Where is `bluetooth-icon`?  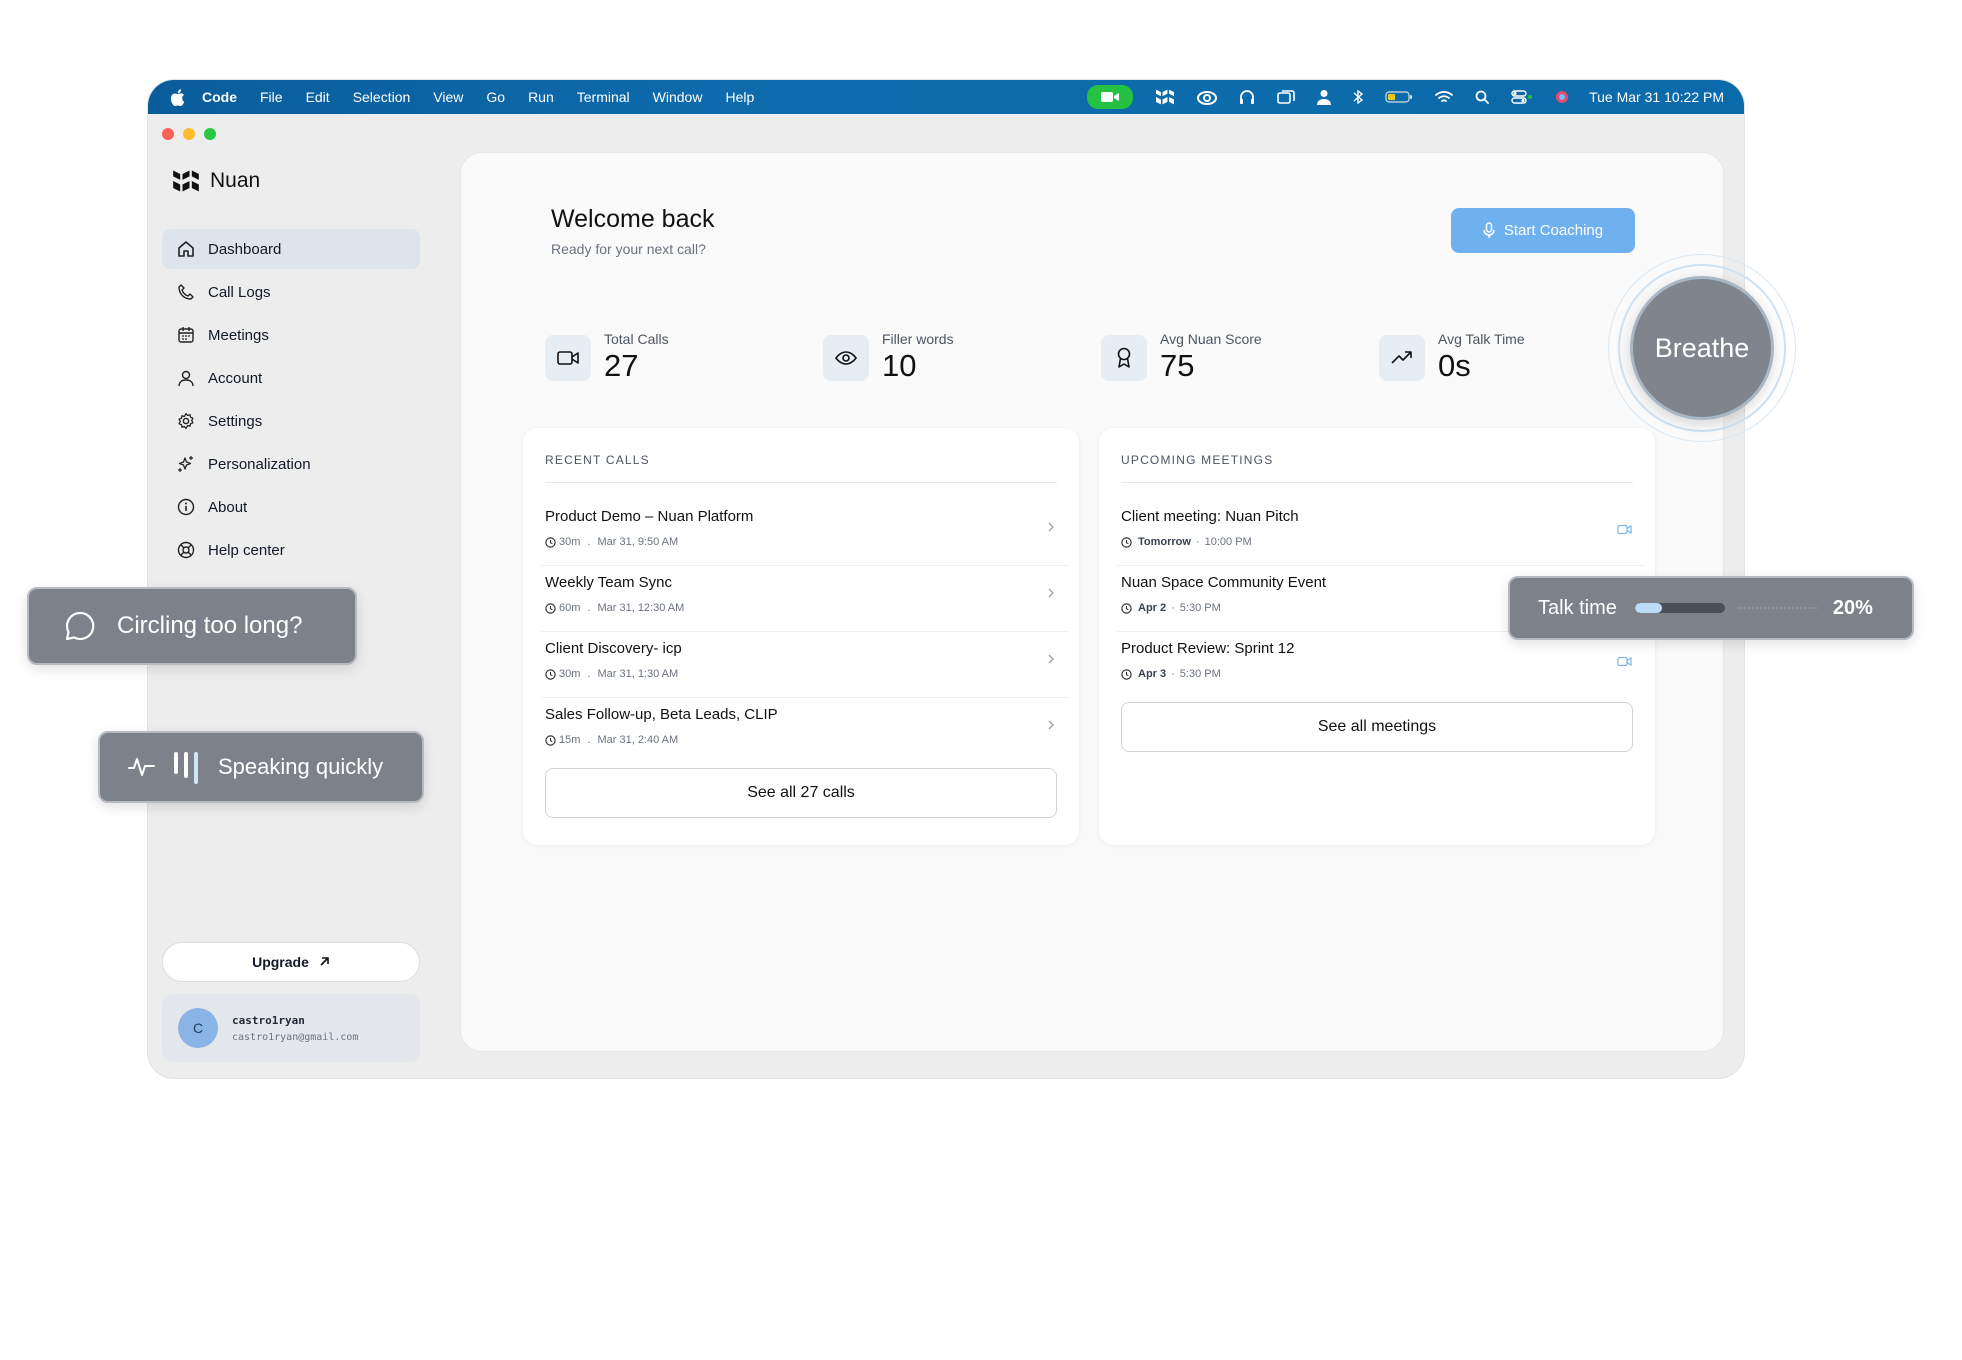
bluetooth-icon is located at coordinates (1358, 97).